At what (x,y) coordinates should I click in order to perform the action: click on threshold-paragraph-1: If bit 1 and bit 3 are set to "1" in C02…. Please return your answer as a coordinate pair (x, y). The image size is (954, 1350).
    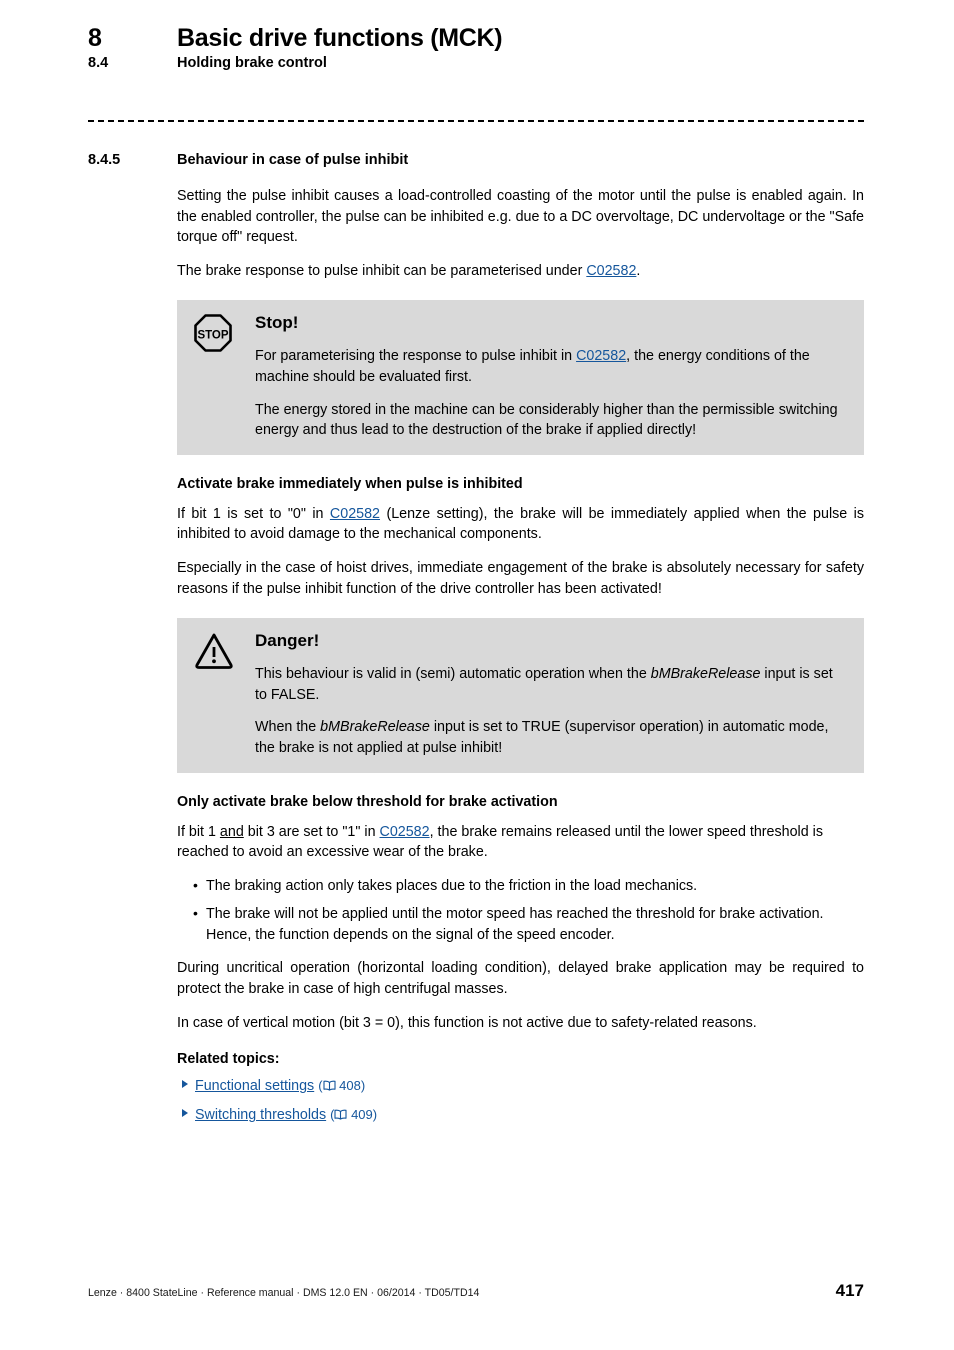
    Looking at the image, I should click on (520, 842).